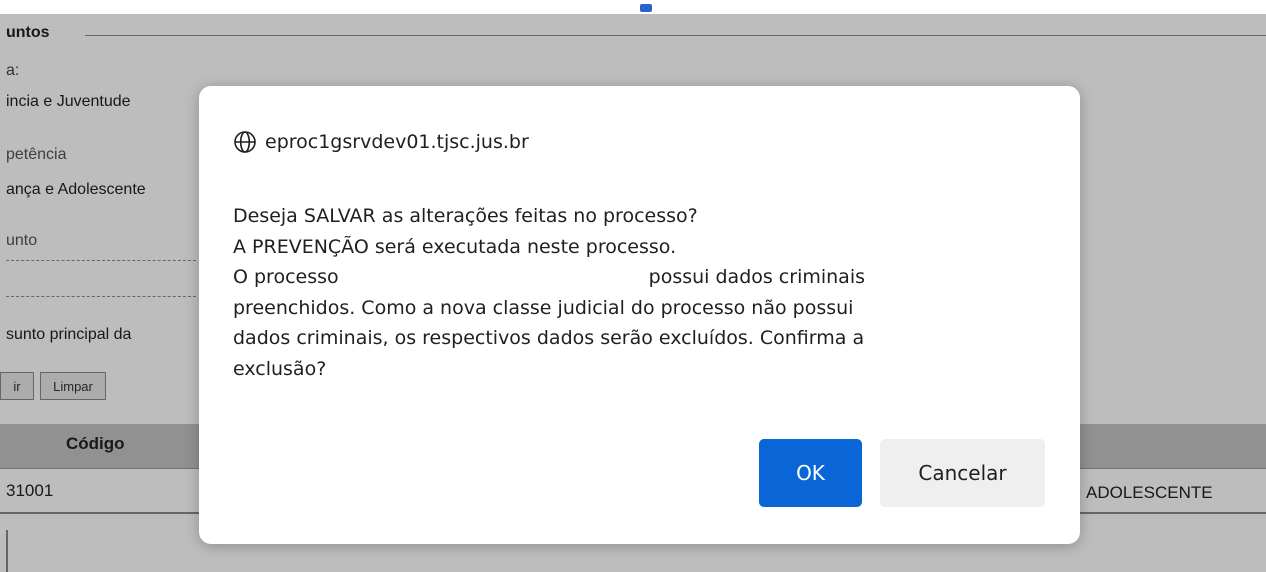  What do you see at coordinates (397, 142) in the screenshot?
I see `dialog-origin-text: eproc1gsrvdev01.tjsc.jus.br` at bounding box center [397, 142].